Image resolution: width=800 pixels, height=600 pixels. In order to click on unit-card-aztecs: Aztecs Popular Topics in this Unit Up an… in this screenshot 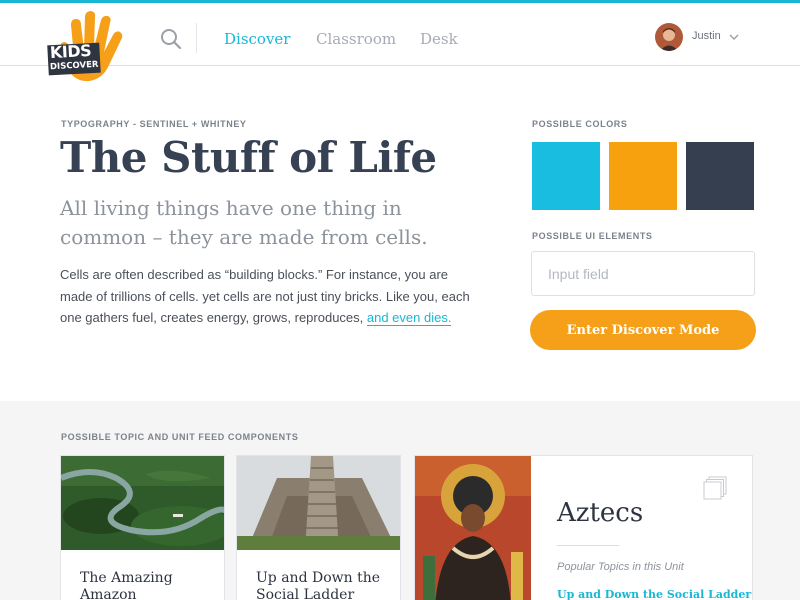, I will do `click(583, 527)`.